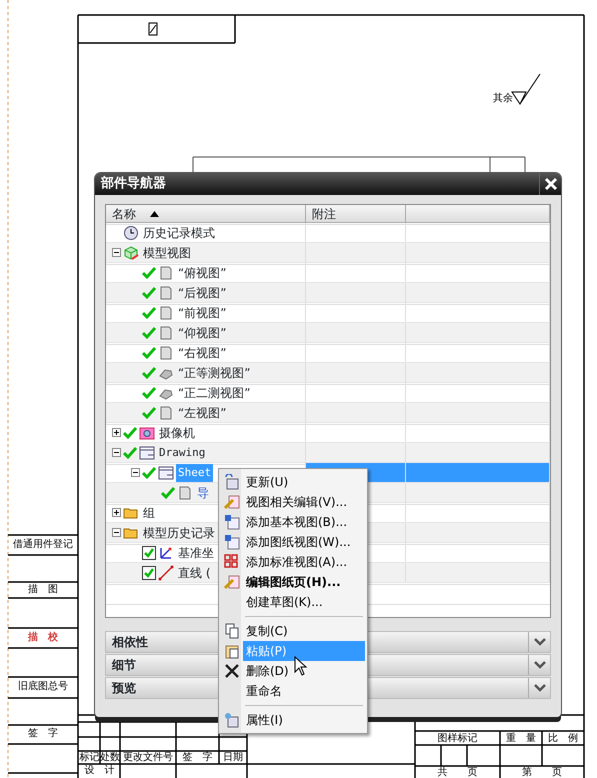 This screenshot has width=597, height=778. Describe the element at coordinates (232, 562) in the screenshot. I see `grid-icon` at that location.